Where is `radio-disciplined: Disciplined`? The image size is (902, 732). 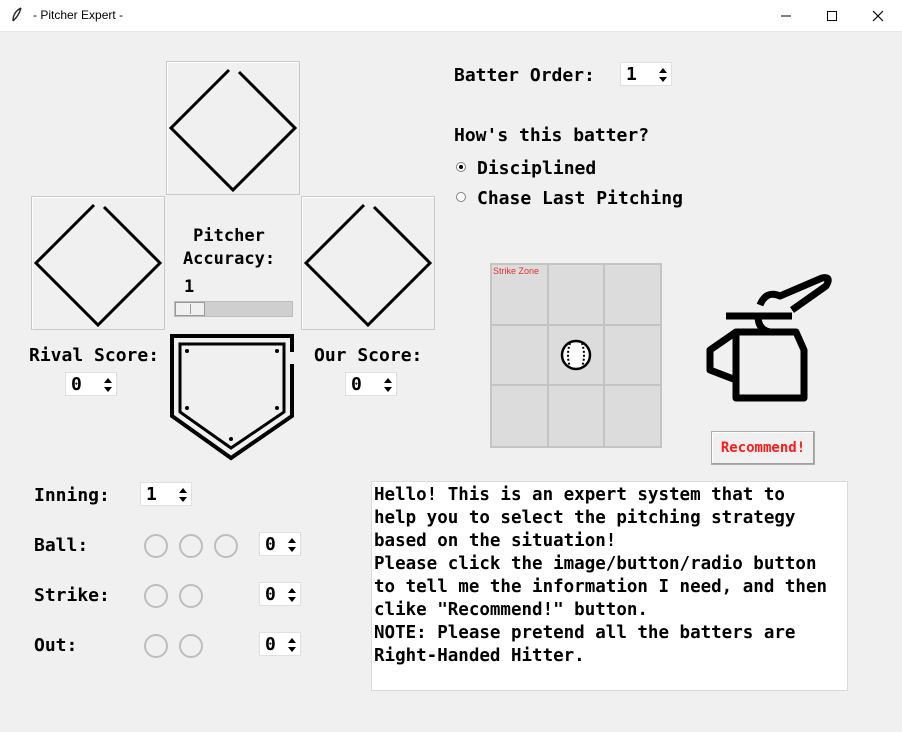
radio-disciplined: Disciplined is located at coordinates (575, 169).